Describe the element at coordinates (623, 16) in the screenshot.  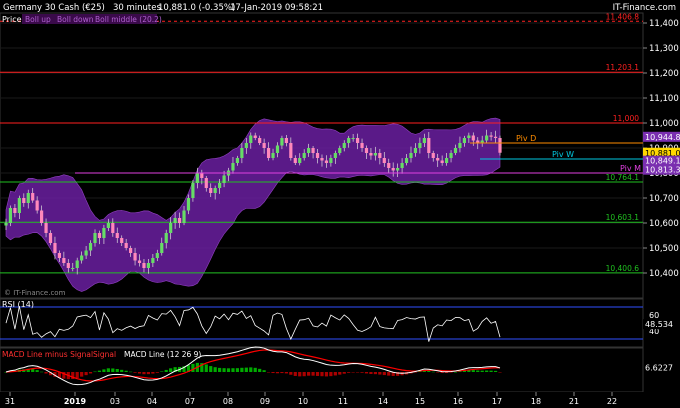
I see `level-label: 11,406.8` at that location.